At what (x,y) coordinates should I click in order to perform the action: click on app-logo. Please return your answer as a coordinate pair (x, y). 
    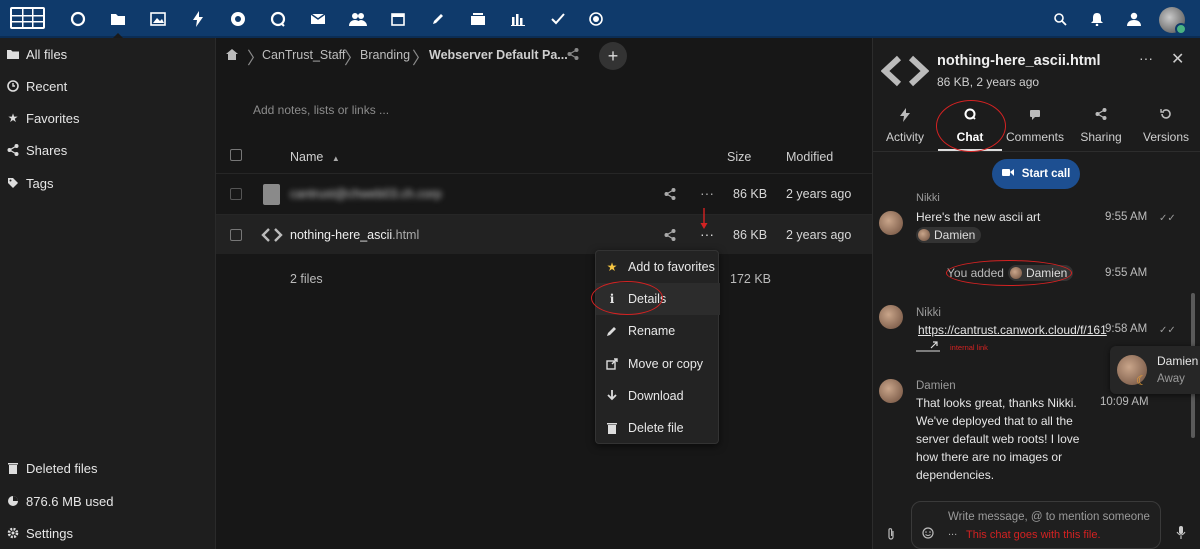
    Looking at the image, I should click on (27, 18).